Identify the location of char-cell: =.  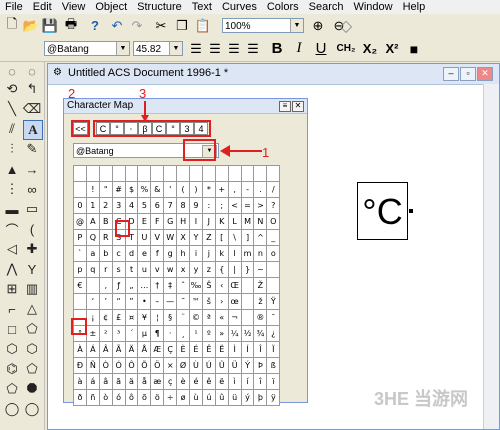
(248, 206).